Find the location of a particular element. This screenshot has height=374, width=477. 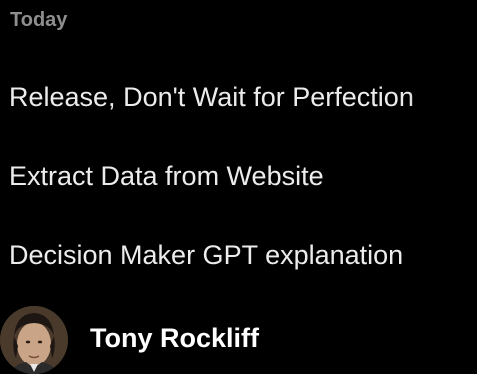

avatar-photo-icon is located at coordinates (34, 340).